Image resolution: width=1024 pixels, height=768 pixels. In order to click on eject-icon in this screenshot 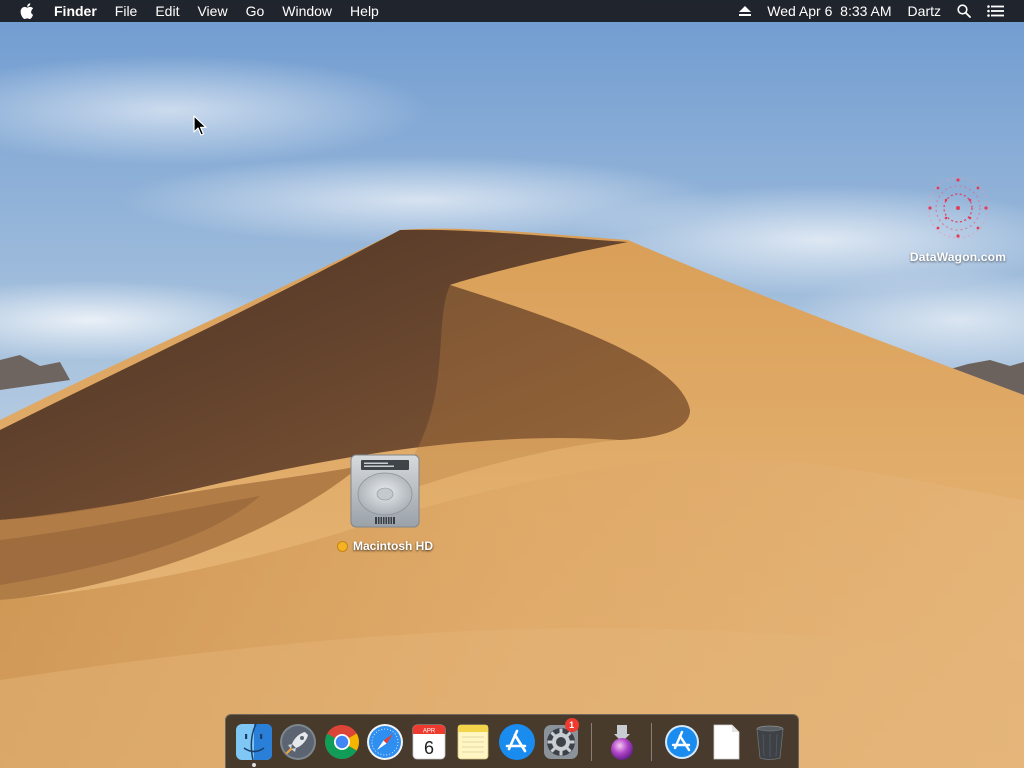, I will do `click(745, 11)`.